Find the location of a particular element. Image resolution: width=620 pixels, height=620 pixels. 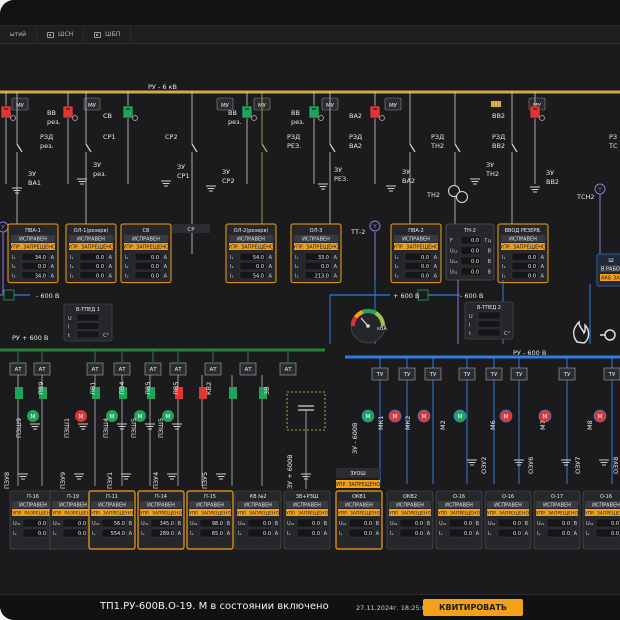

scheme-icon is located at coordinates (51, 34).